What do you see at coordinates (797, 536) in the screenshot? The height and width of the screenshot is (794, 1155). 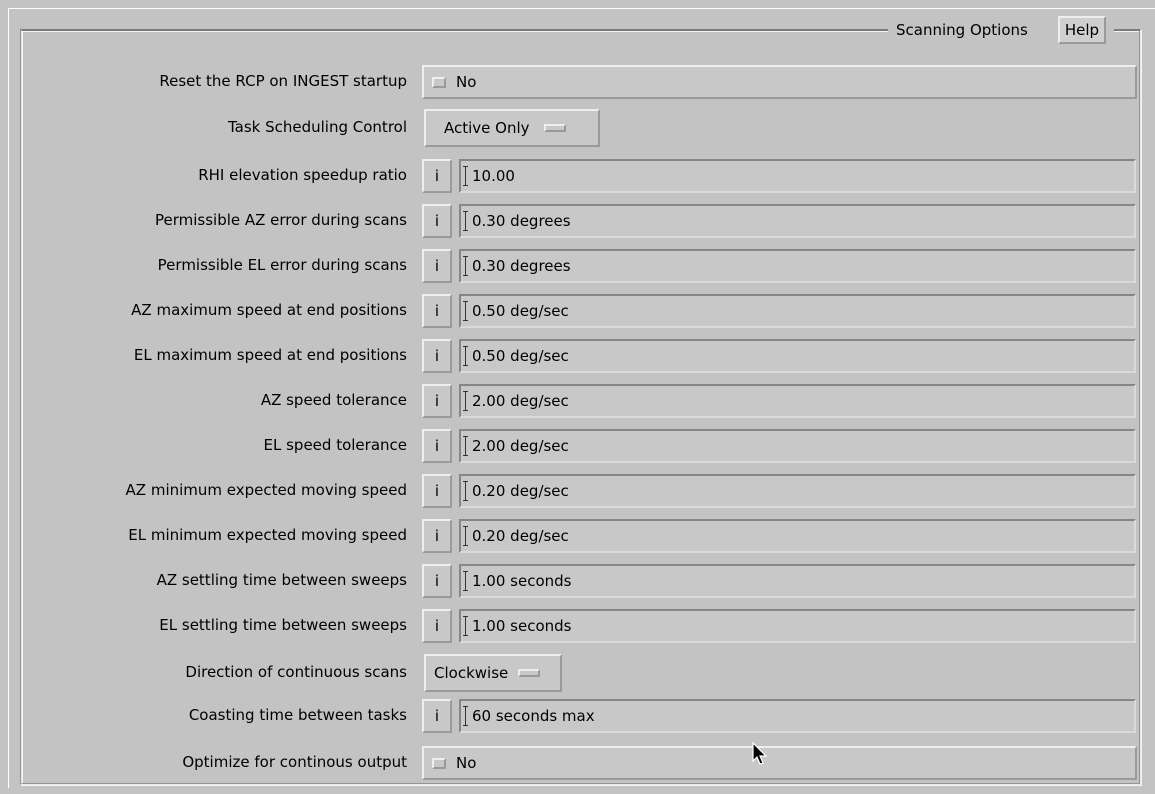 I see `el-min-speed-field: 0.20 deg/sec` at bounding box center [797, 536].